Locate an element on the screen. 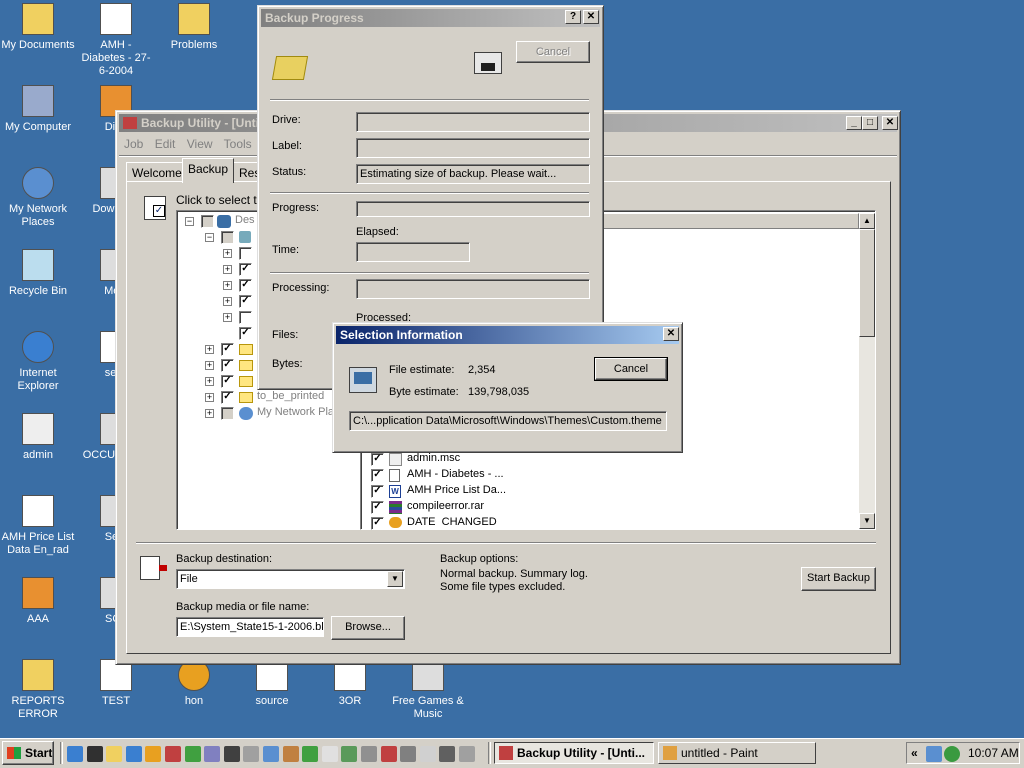 Image resolution: width=1024 pixels, height=768 pixels. progress-close-button: ✕ is located at coordinates (591, 17).